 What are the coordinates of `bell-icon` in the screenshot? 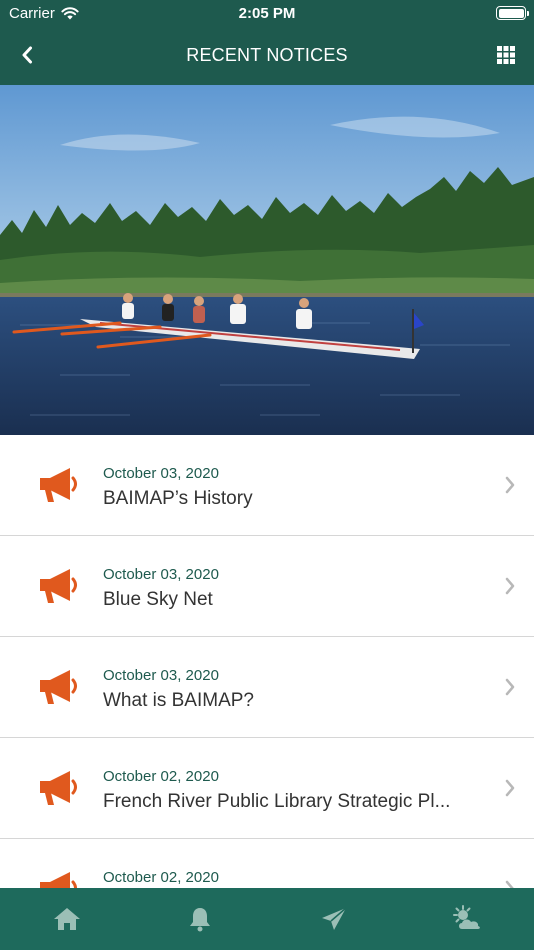 It's located at (200, 920).